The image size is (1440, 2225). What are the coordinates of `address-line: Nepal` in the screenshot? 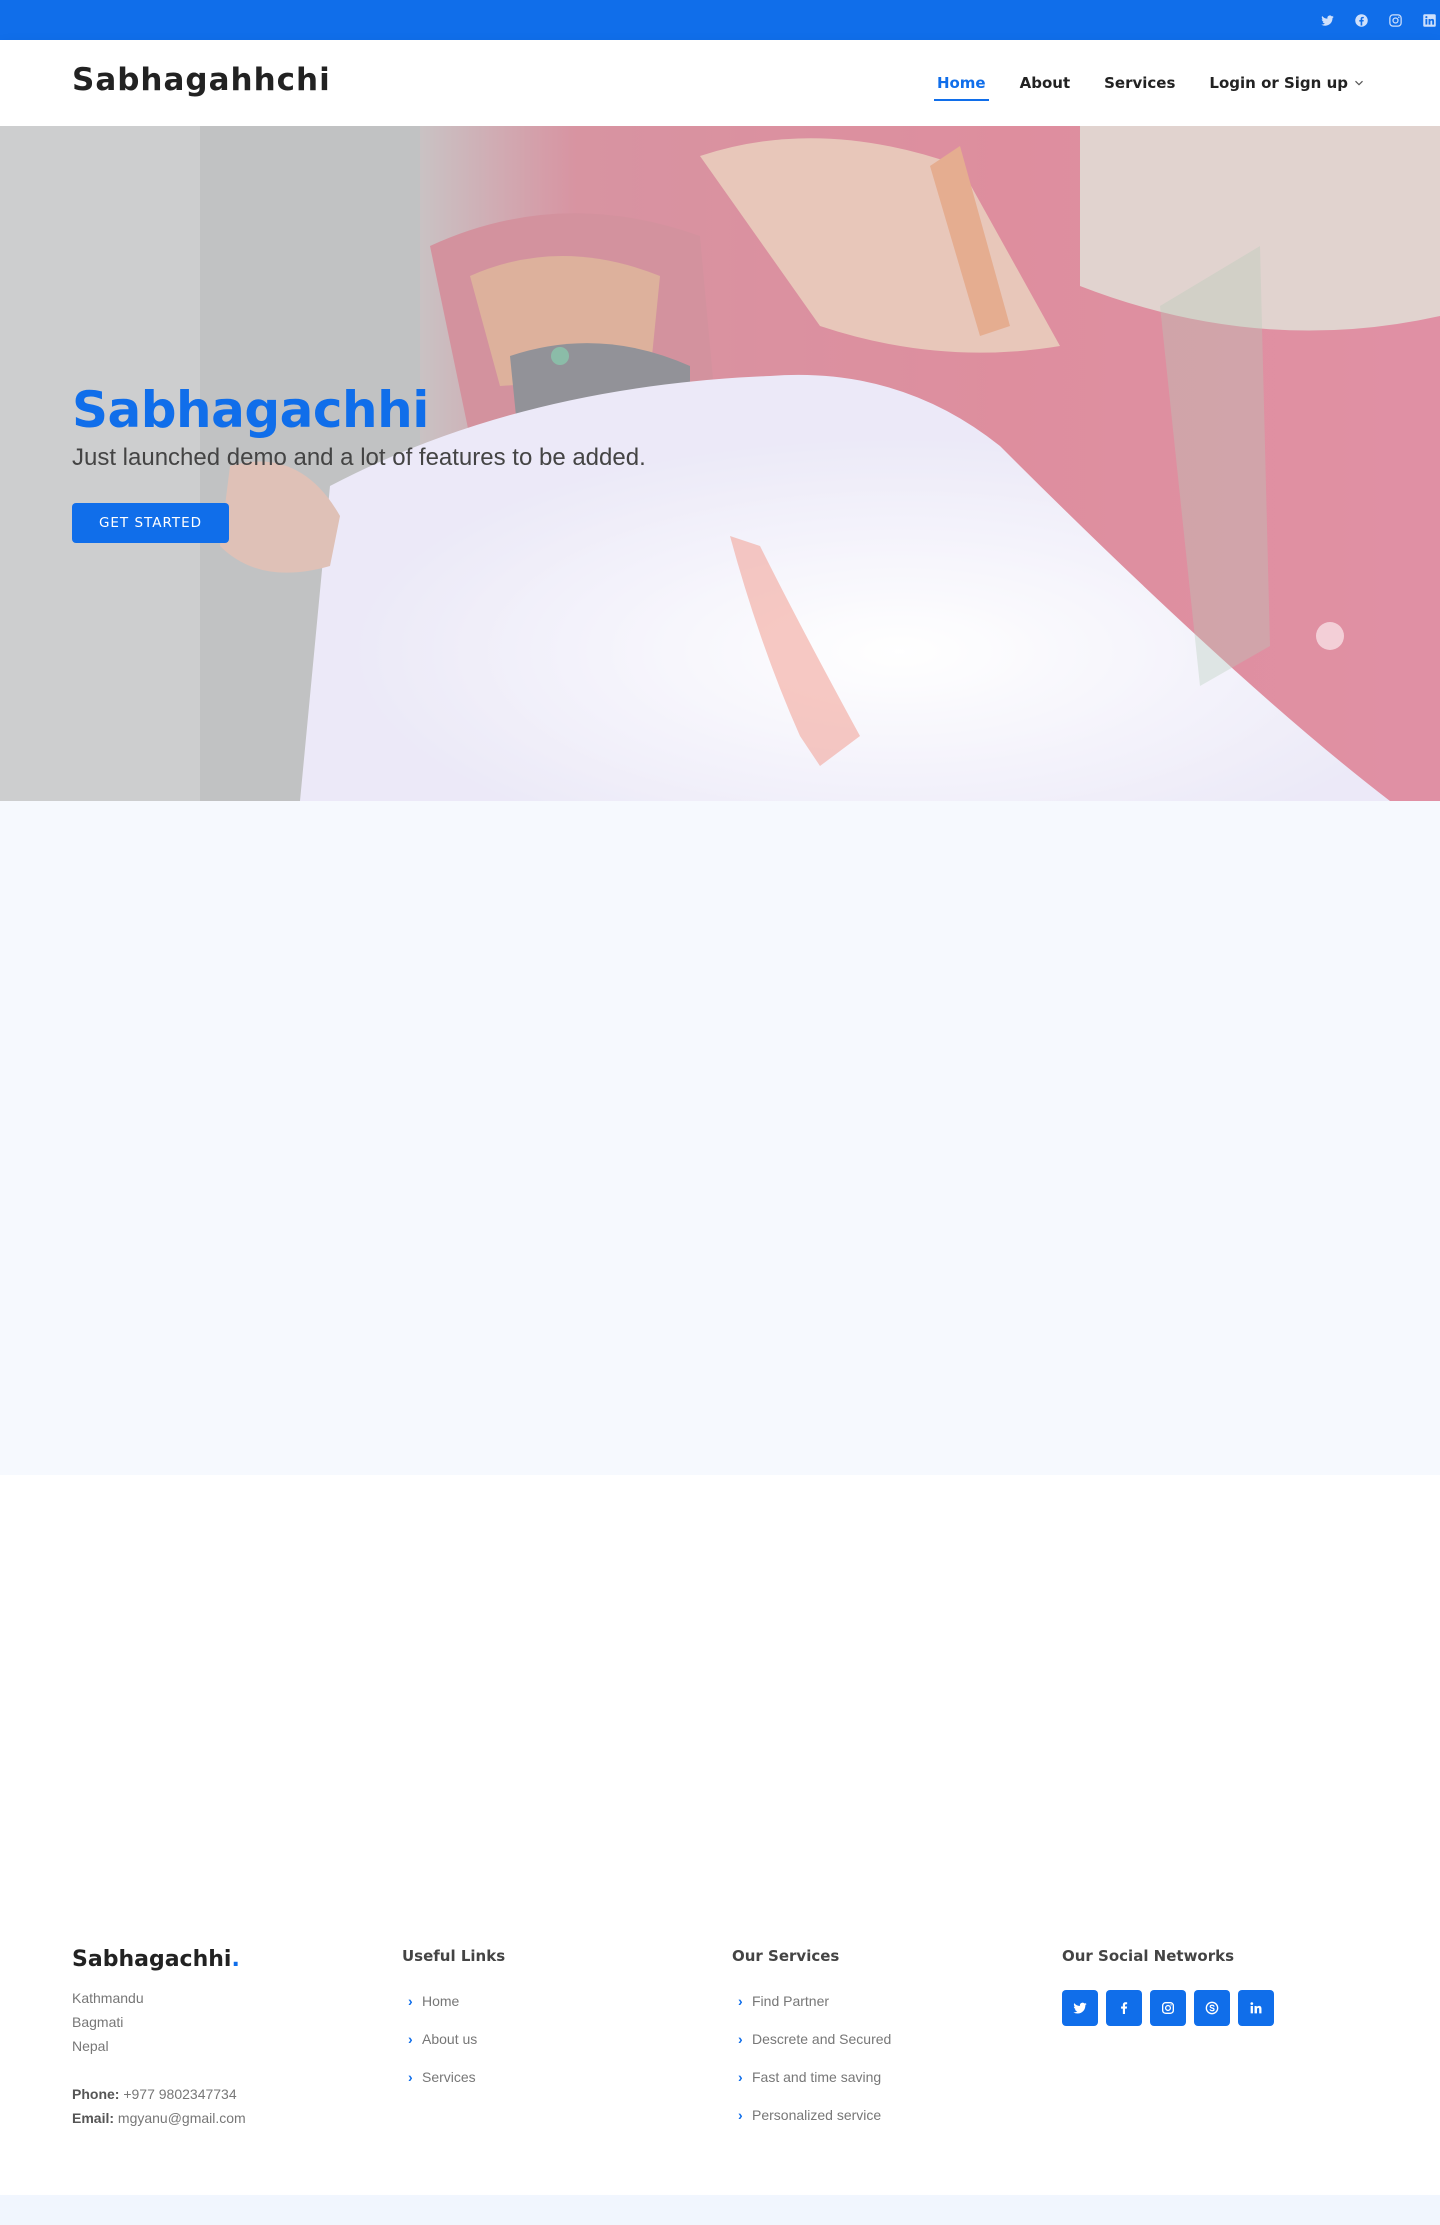 It's located at (90, 2046).